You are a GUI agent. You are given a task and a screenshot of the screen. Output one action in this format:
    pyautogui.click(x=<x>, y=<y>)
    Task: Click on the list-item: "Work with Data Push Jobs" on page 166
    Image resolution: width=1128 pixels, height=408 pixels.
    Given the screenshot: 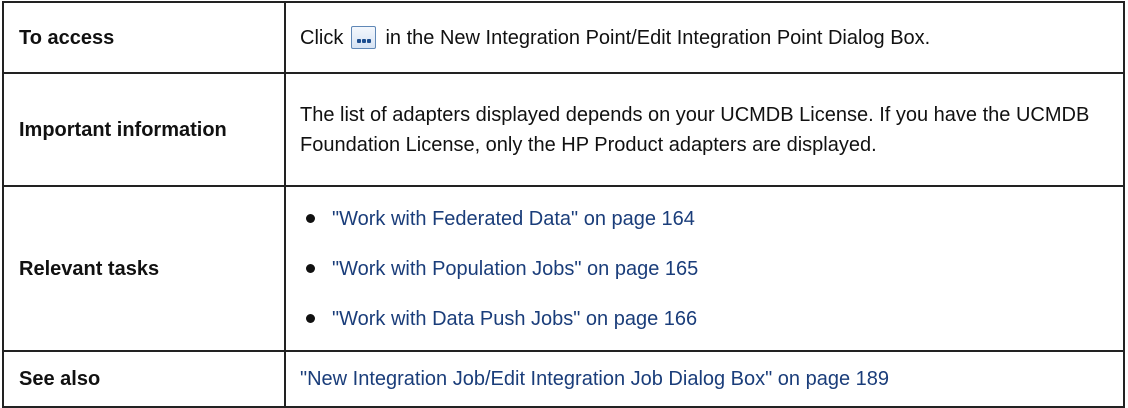 What is the action you would take?
    pyautogui.click(x=703, y=319)
    